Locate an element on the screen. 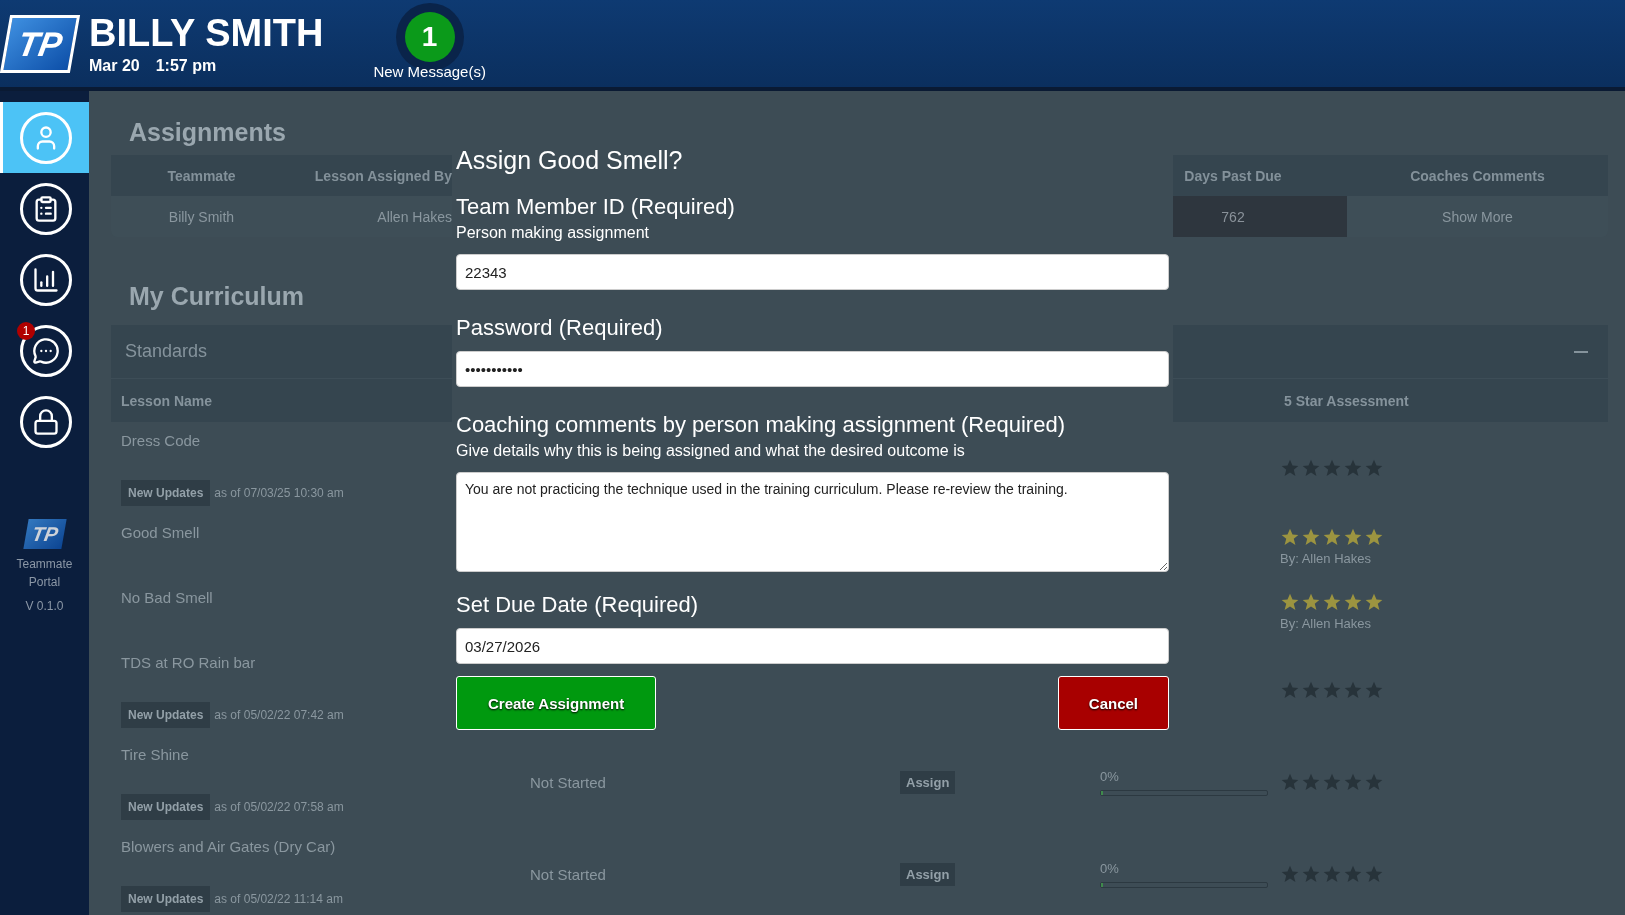  field-hint: Person making assignment is located at coordinates (553, 233).